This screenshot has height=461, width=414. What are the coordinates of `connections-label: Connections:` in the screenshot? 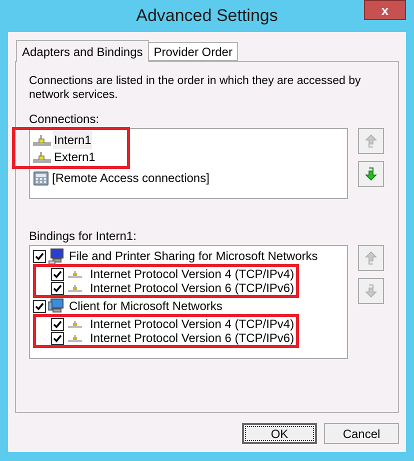 It's located at (64, 119).